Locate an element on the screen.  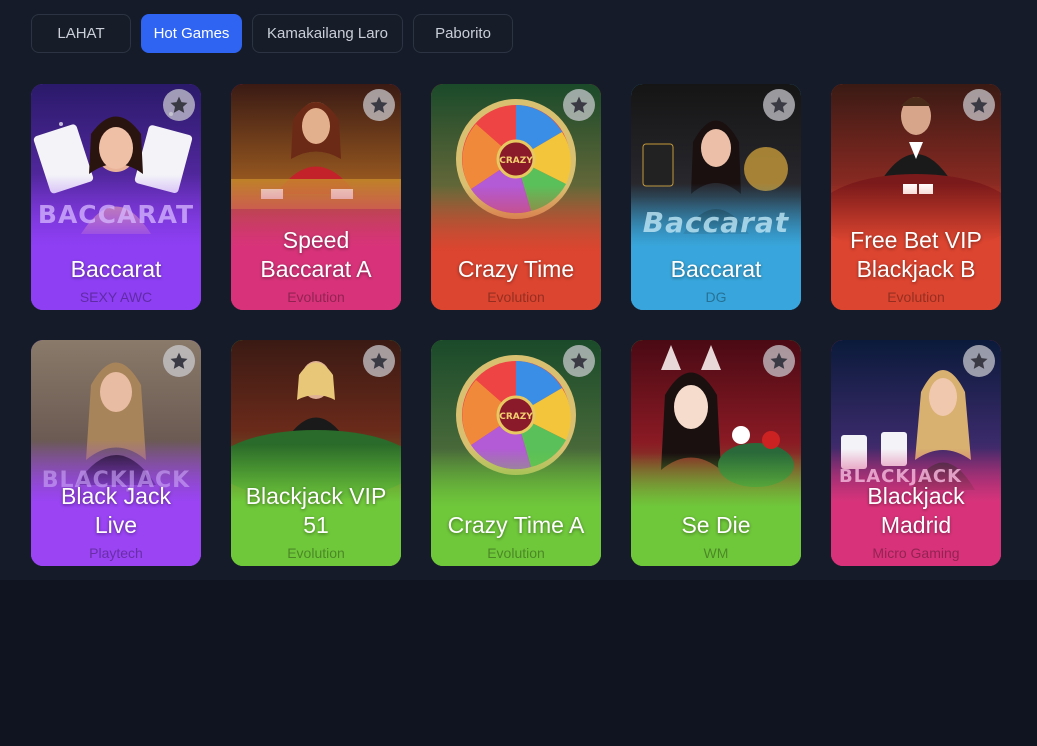
game-title: Blackjack VIP 51 is located at coordinates (316, 510).